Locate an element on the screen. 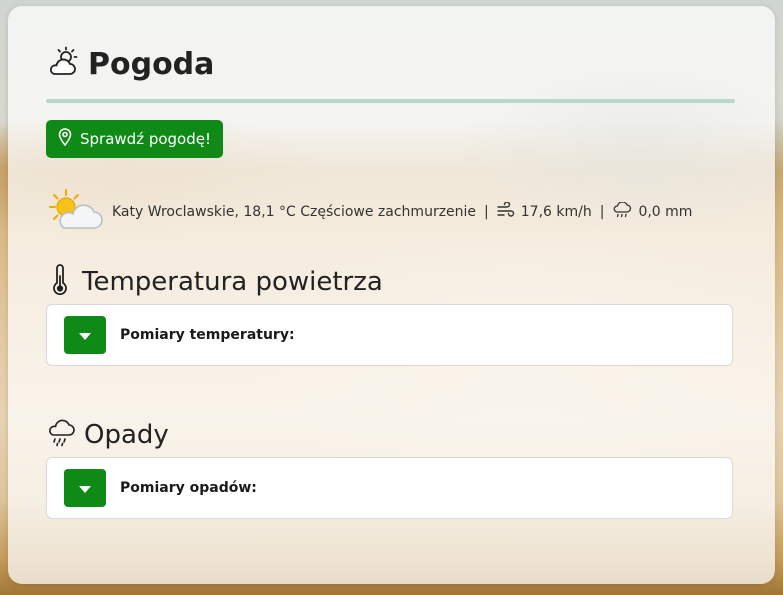  cloud-sun-icon is located at coordinates (63, 64).